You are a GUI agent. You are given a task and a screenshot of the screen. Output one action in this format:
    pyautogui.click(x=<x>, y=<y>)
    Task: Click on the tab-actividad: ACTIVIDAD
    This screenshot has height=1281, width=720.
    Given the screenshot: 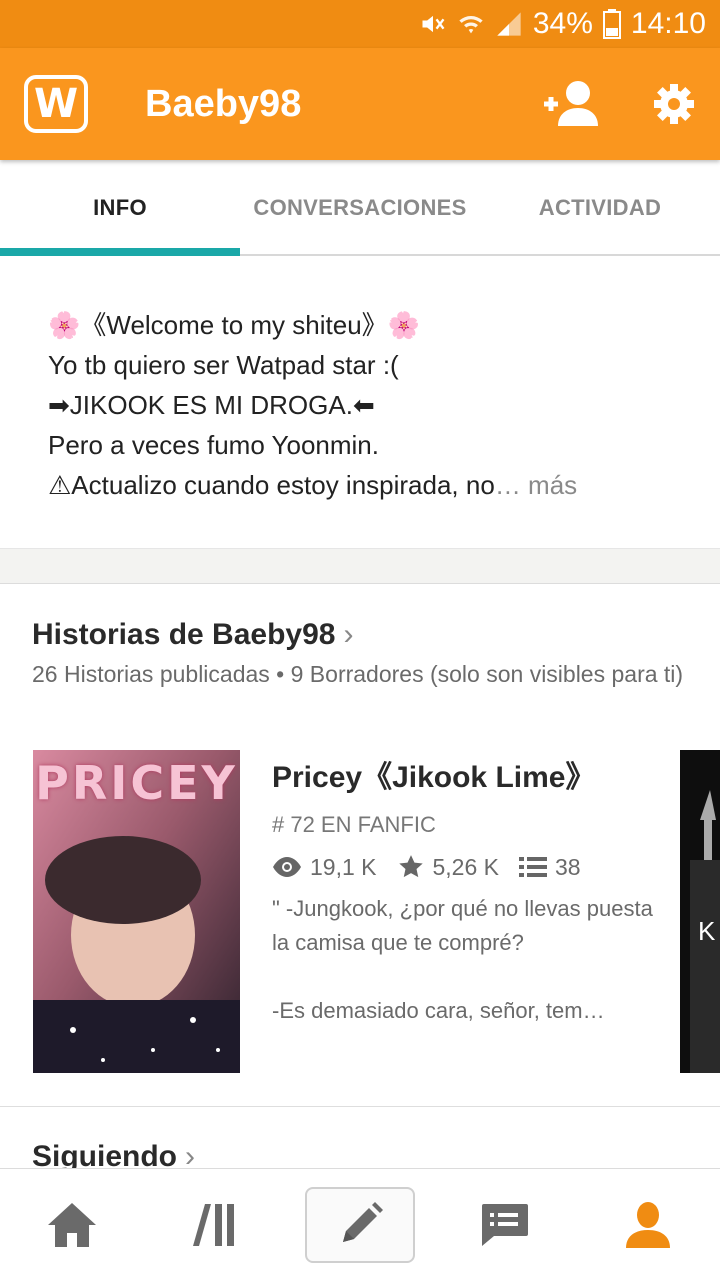 What is the action you would take?
    pyautogui.click(x=600, y=208)
    